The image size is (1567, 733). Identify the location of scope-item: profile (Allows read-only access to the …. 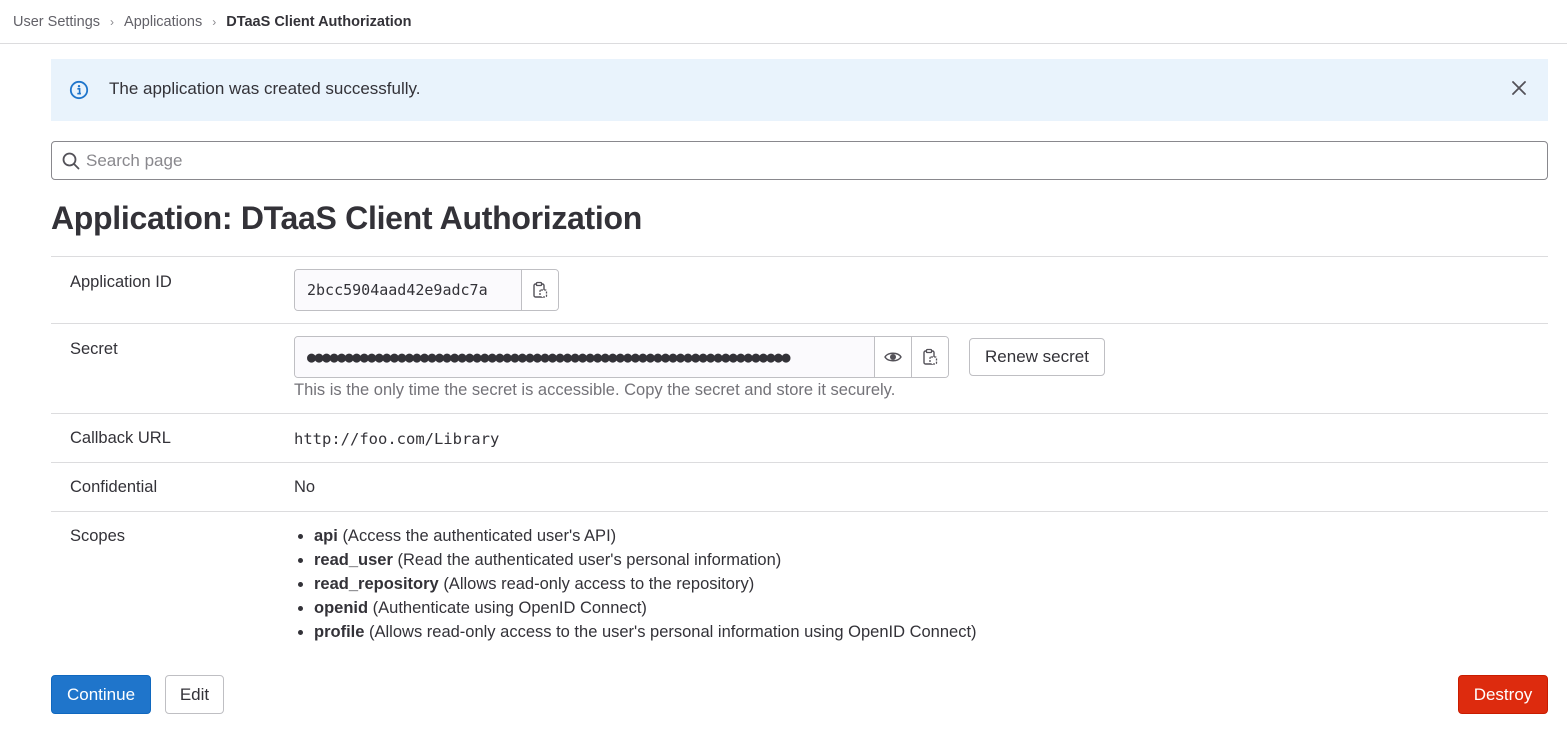
(645, 632).